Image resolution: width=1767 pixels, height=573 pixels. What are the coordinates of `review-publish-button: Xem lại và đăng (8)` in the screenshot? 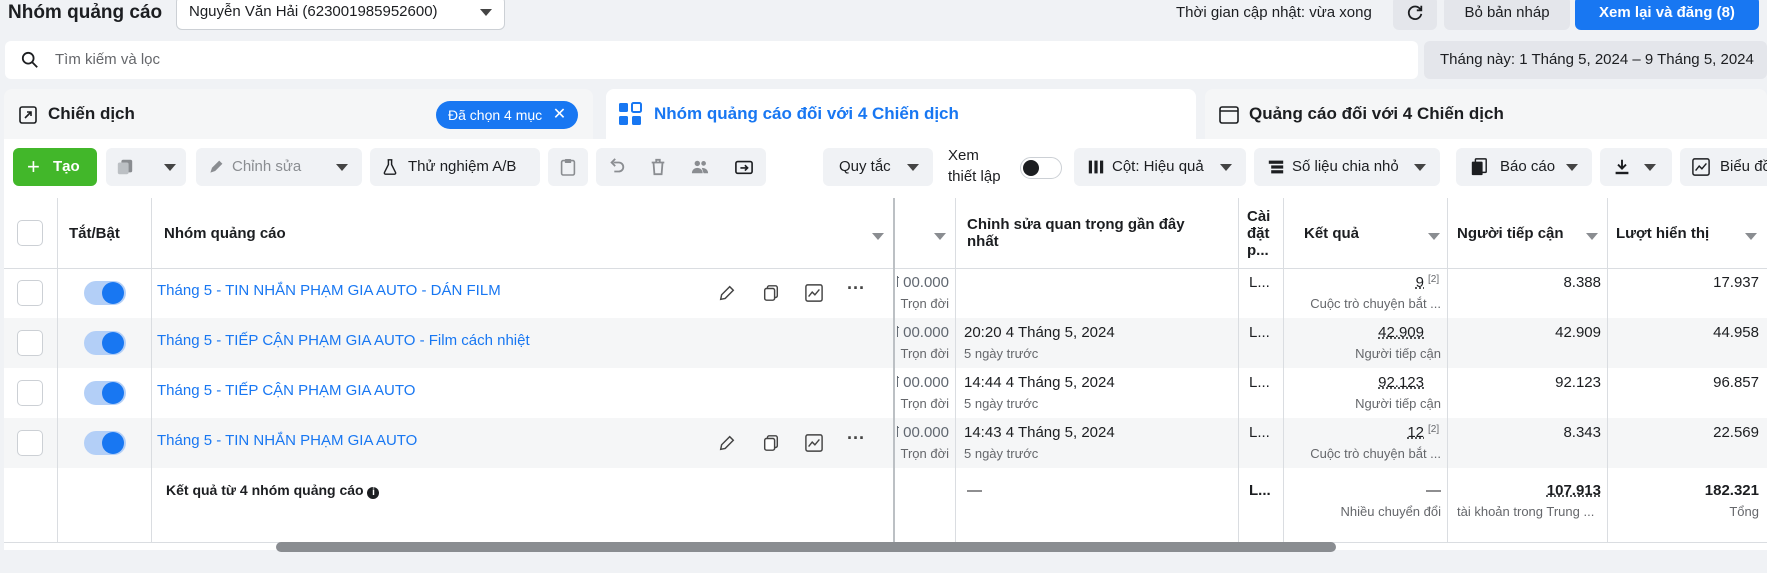 It's located at (1667, 15).